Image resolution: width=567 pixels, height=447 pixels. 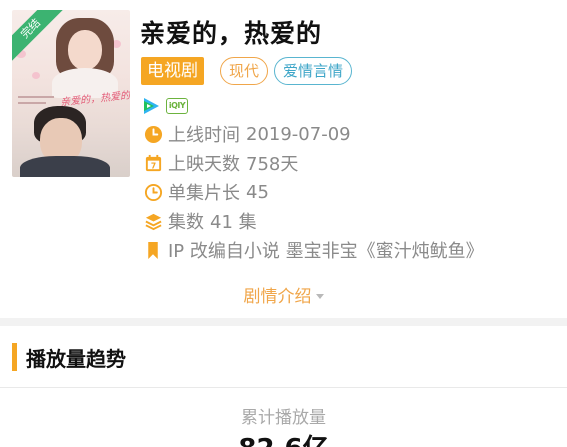 I want to click on genre-tag-romance: 爱情言情, so click(x=313, y=71).